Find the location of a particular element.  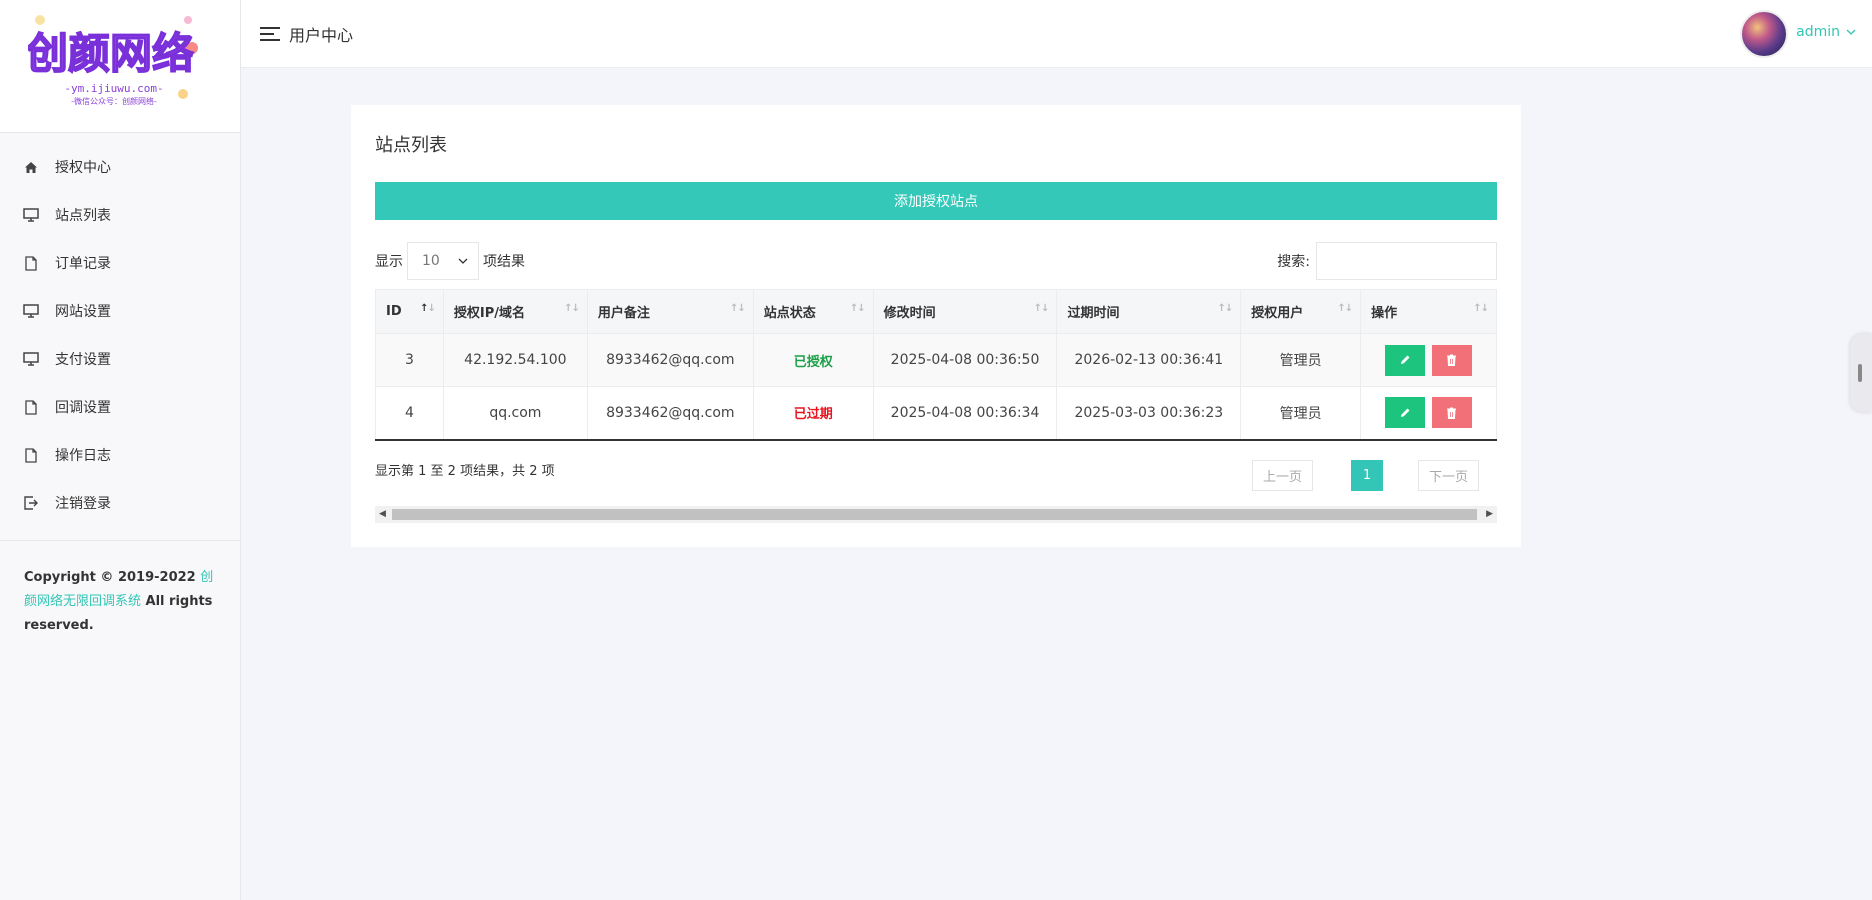

logo-text: 创颜网络 is located at coordinates (111, 53).